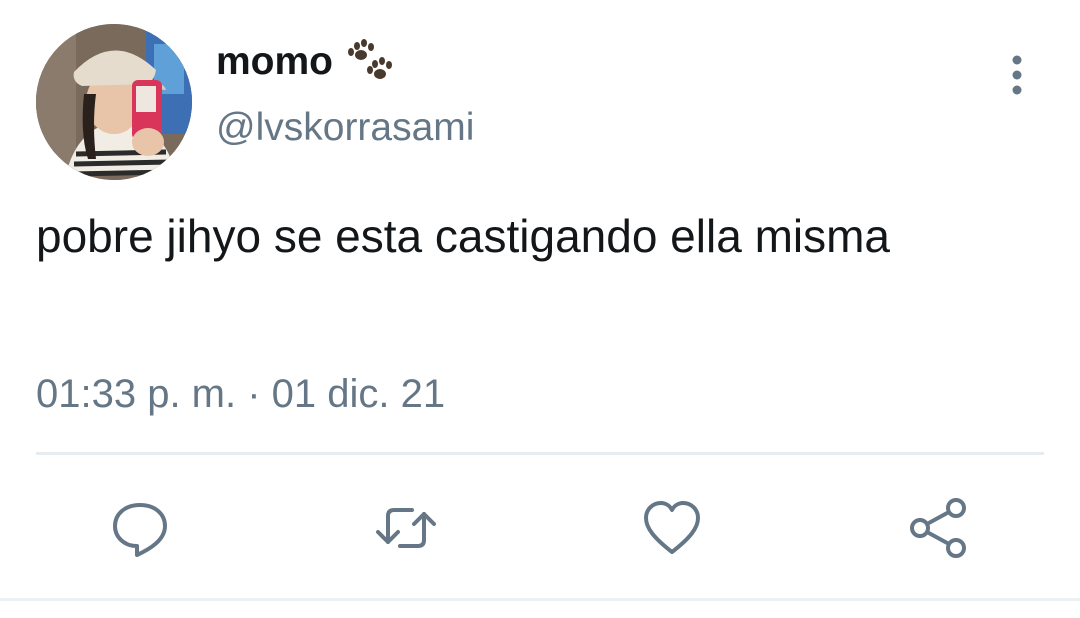 This screenshot has width=1080, height=618. What do you see at coordinates (369, 62) in the screenshot?
I see `paw-prints-icon` at bounding box center [369, 62].